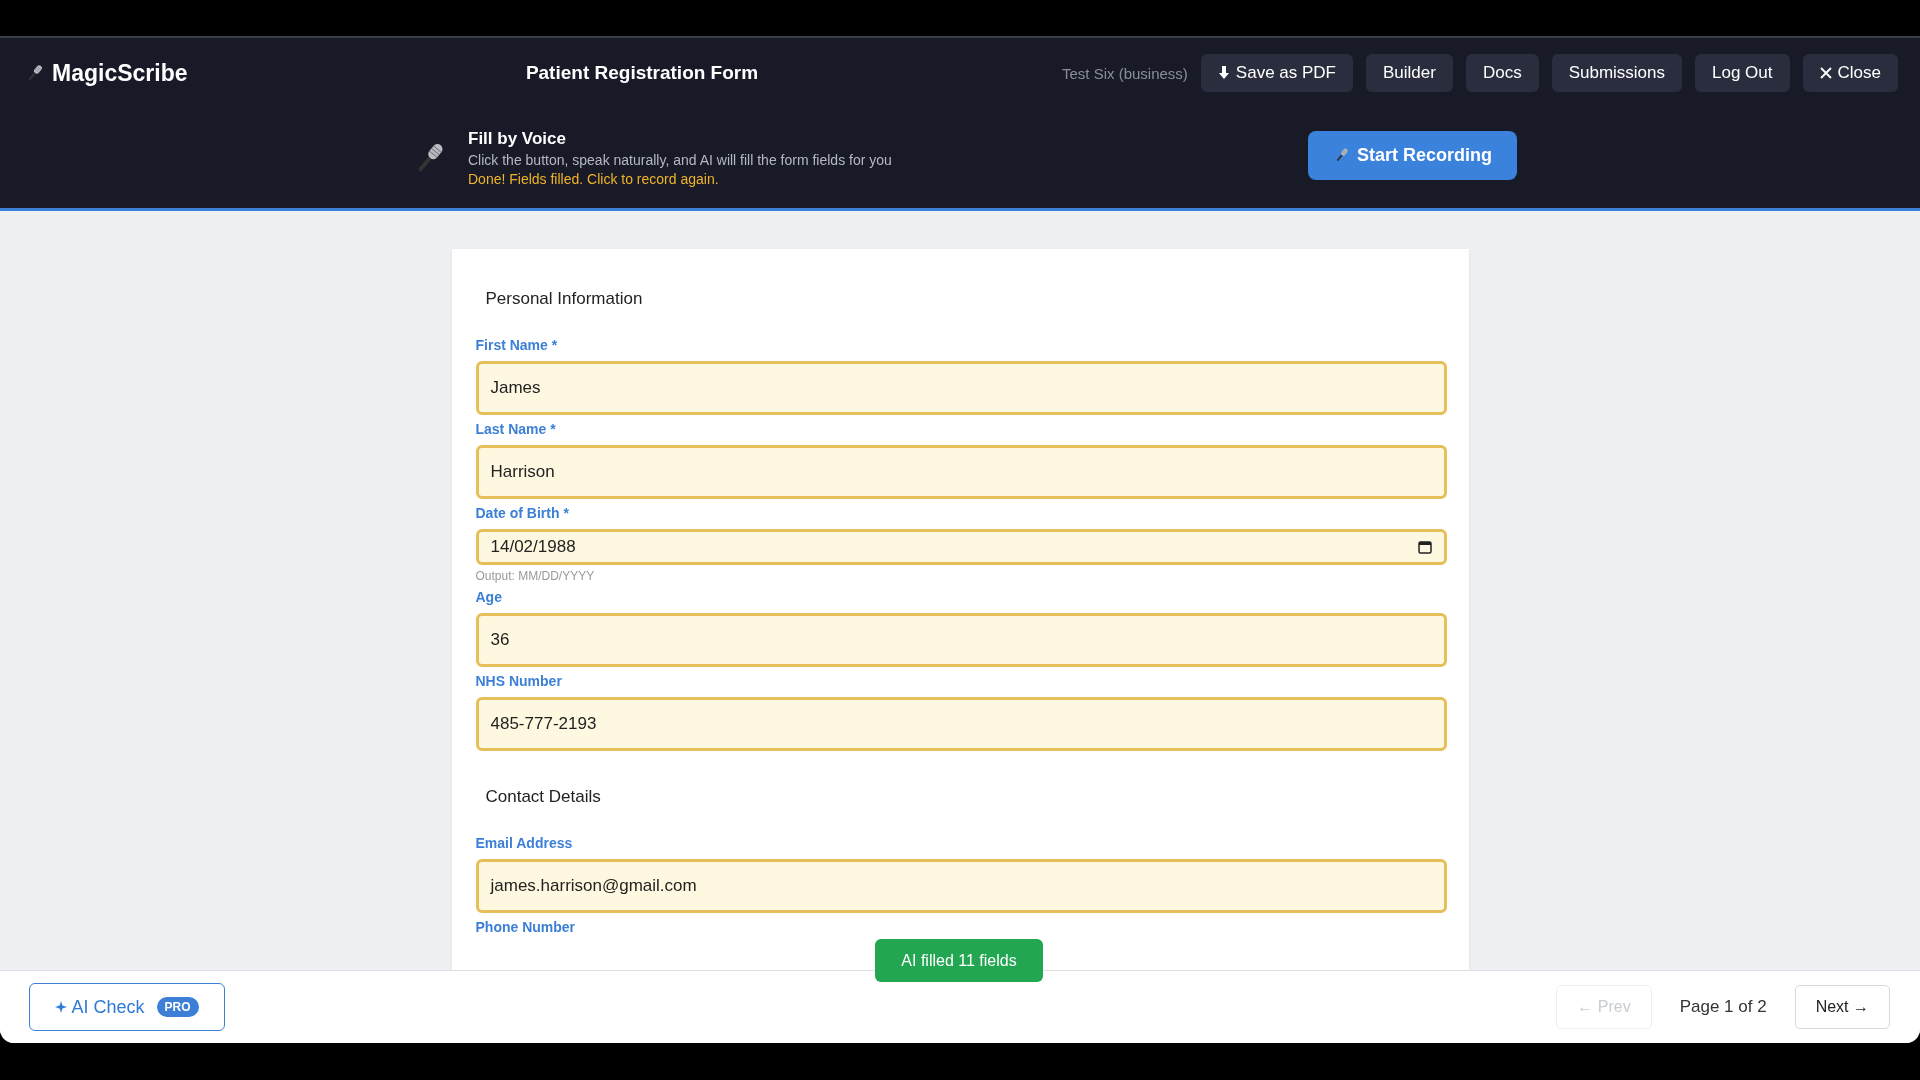 Image resolution: width=1920 pixels, height=1080 pixels. What do you see at coordinates (120, 73) in the screenshot?
I see `app-logo: MagicScribe` at bounding box center [120, 73].